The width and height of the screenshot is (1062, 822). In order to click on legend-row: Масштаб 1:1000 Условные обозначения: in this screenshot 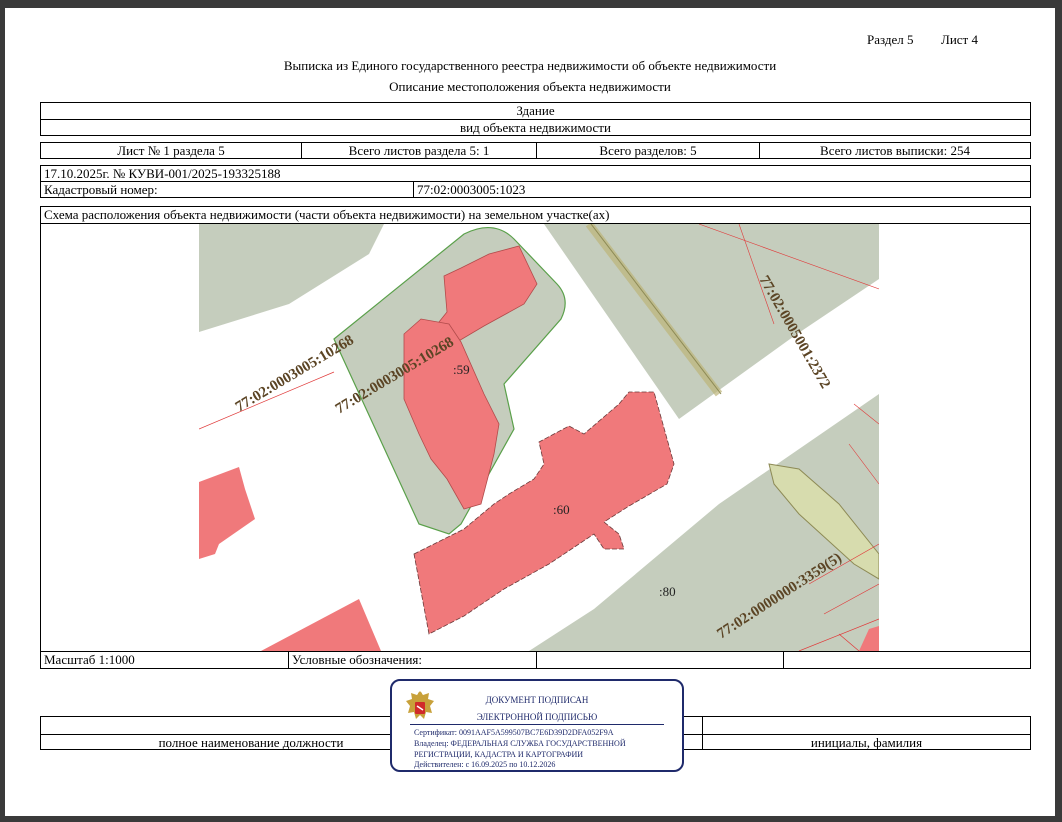, I will do `click(535, 660)`.